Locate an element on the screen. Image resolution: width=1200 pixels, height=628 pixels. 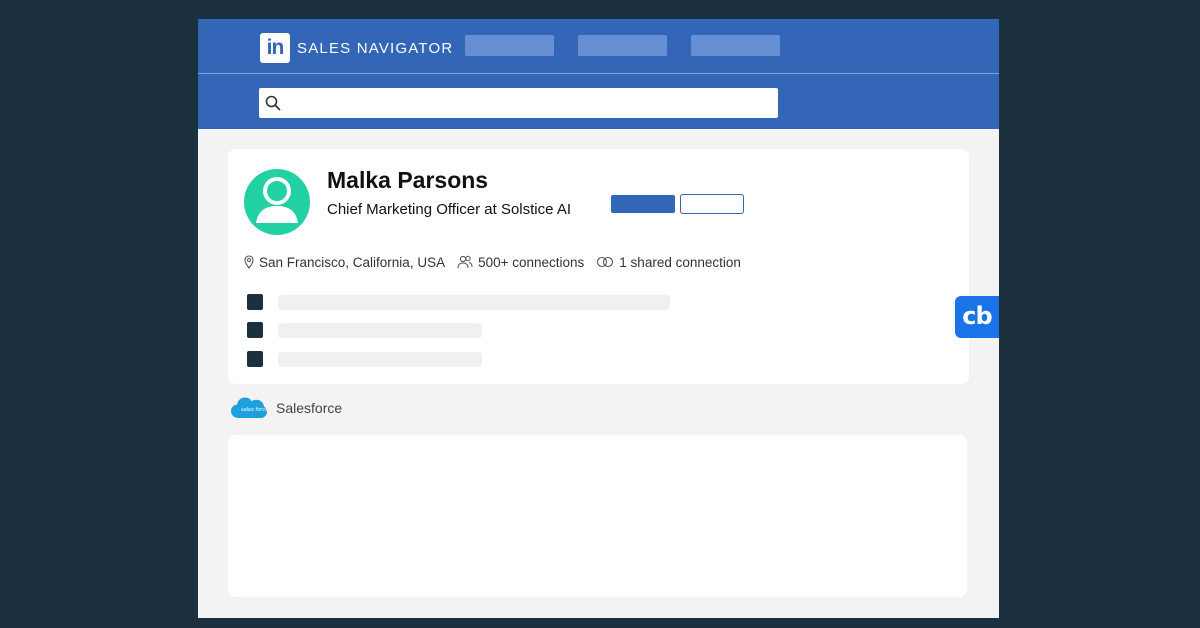
location-meta: San Francisco, California, USA is located at coordinates (344, 262).